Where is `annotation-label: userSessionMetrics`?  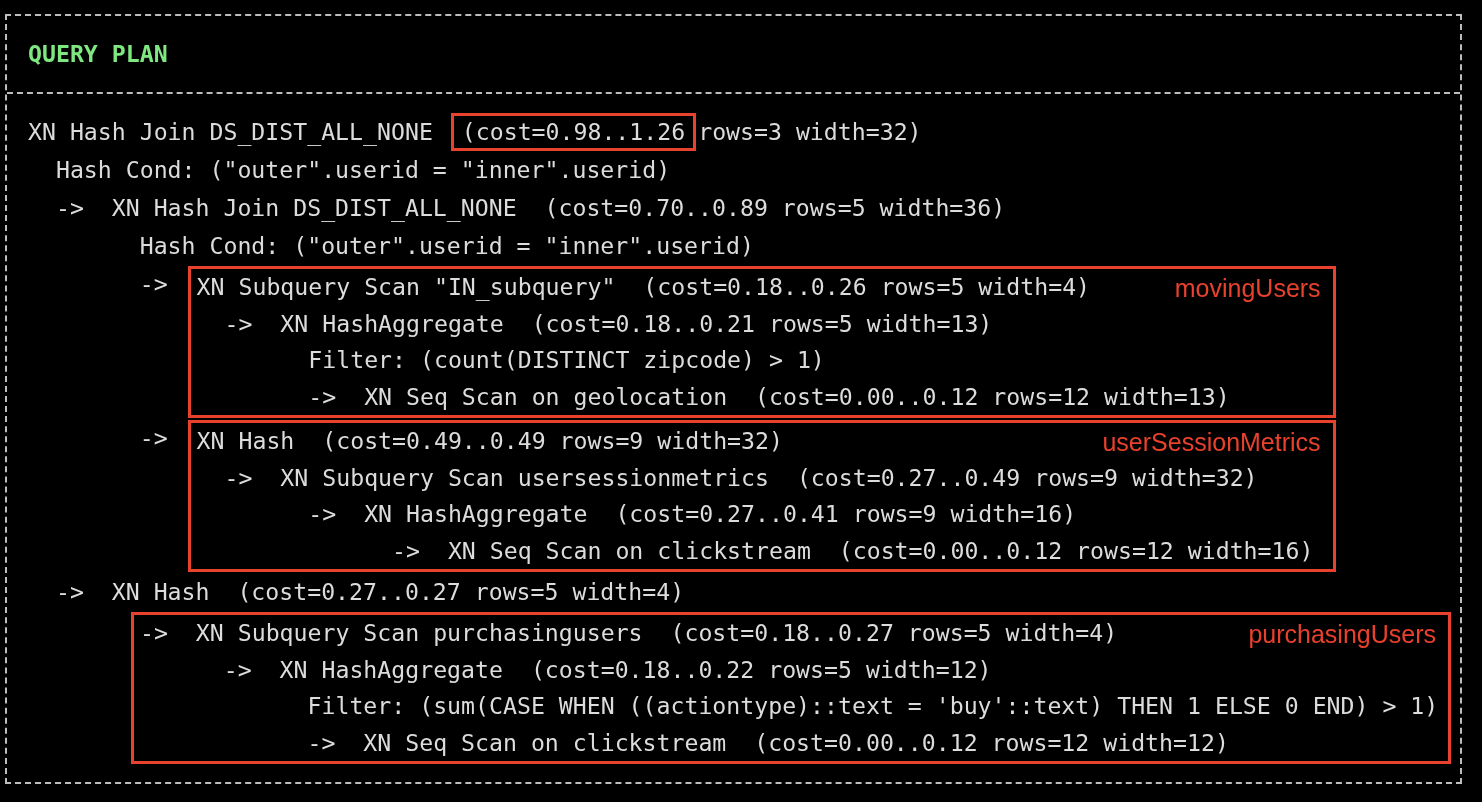 annotation-label: userSessionMetrics is located at coordinates (1211, 442).